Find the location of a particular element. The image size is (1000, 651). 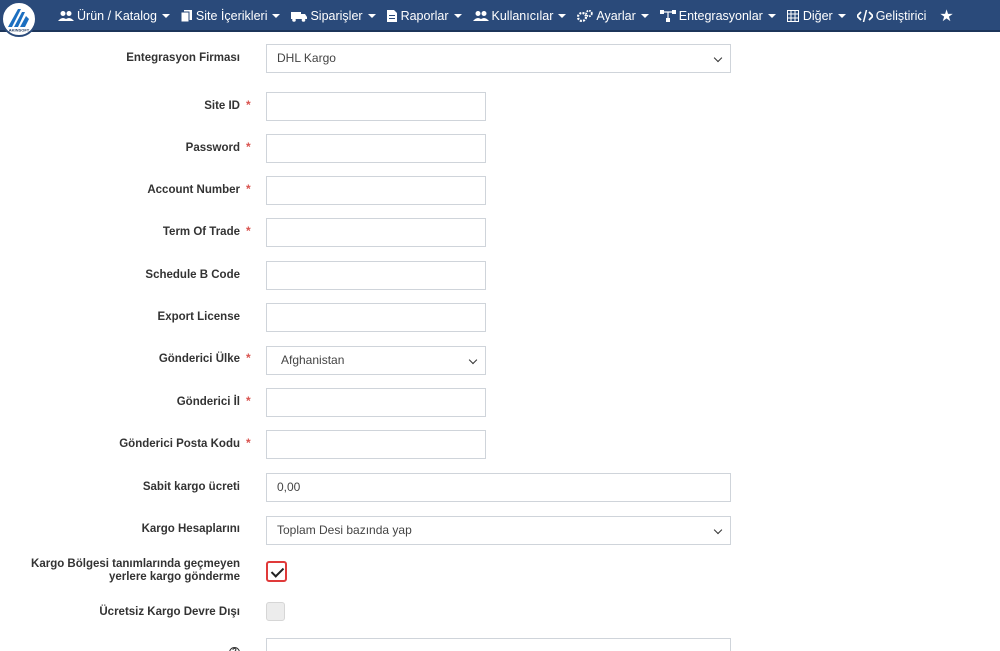

nav-item-label: Ayarlar is located at coordinates (616, 16).